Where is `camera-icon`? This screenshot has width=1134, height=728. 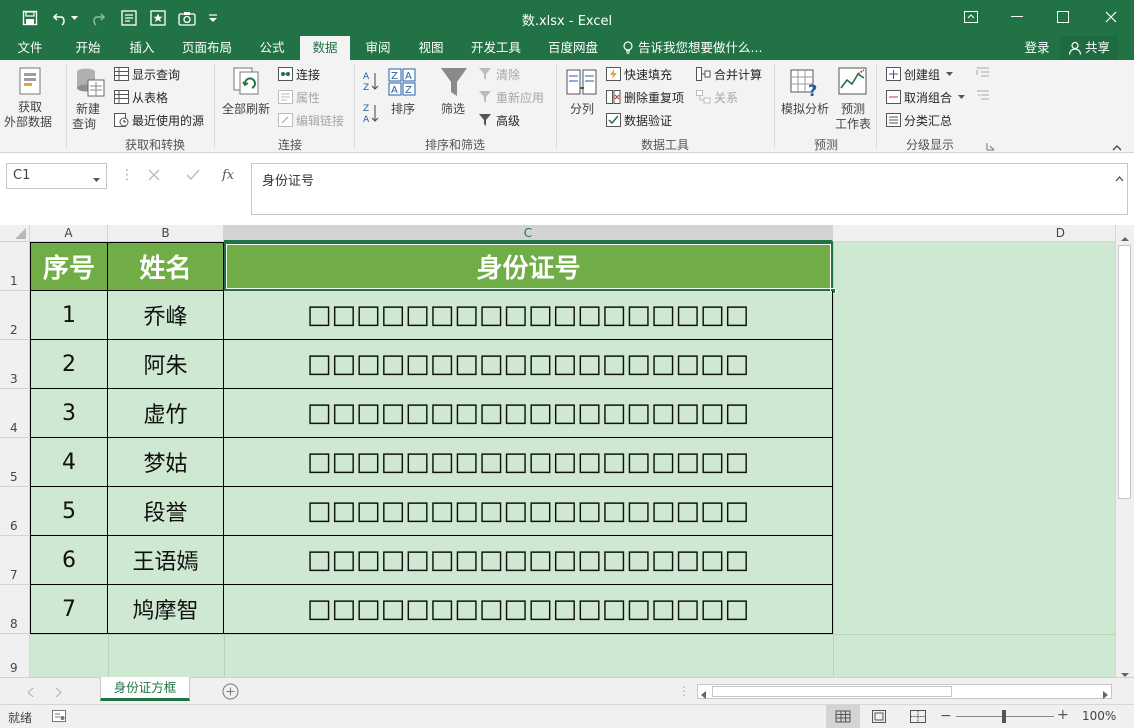 camera-icon is located at coordinates (187, 18).